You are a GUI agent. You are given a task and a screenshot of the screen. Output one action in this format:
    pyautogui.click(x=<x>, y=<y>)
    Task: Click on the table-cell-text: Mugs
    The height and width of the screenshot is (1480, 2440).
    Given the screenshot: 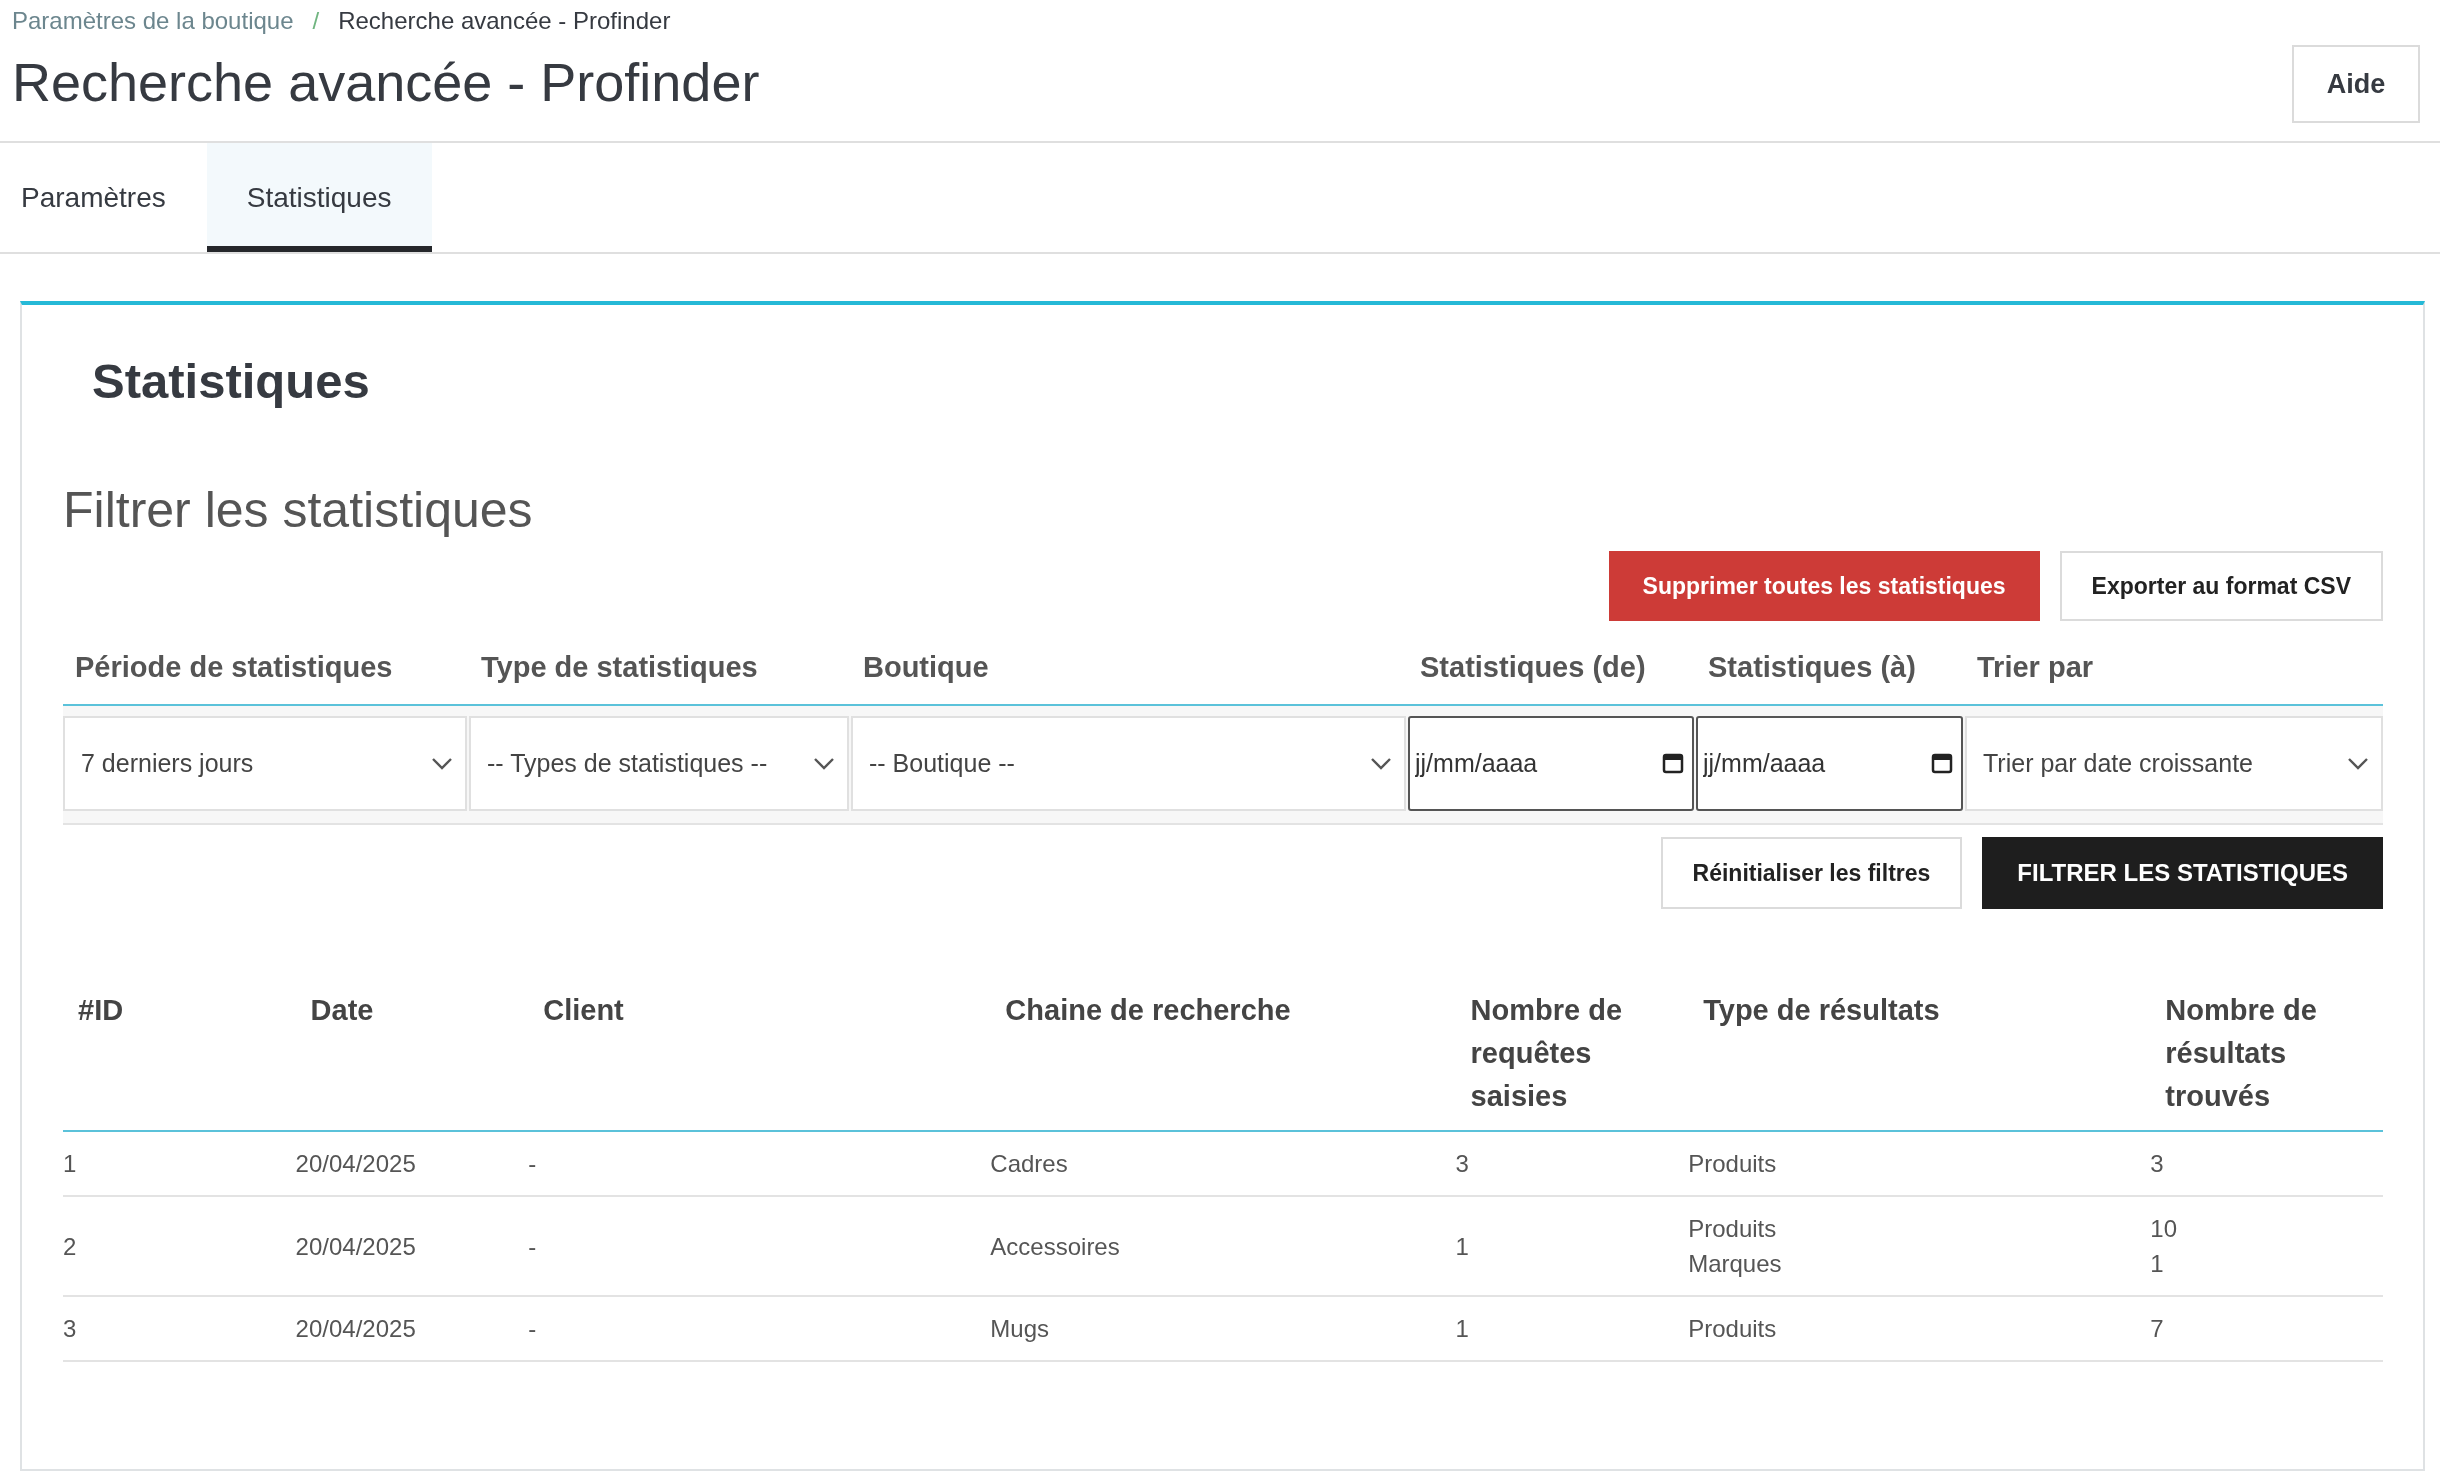 What is the action you would take?
    pyautogui.click(x=1020, y=1329)
    